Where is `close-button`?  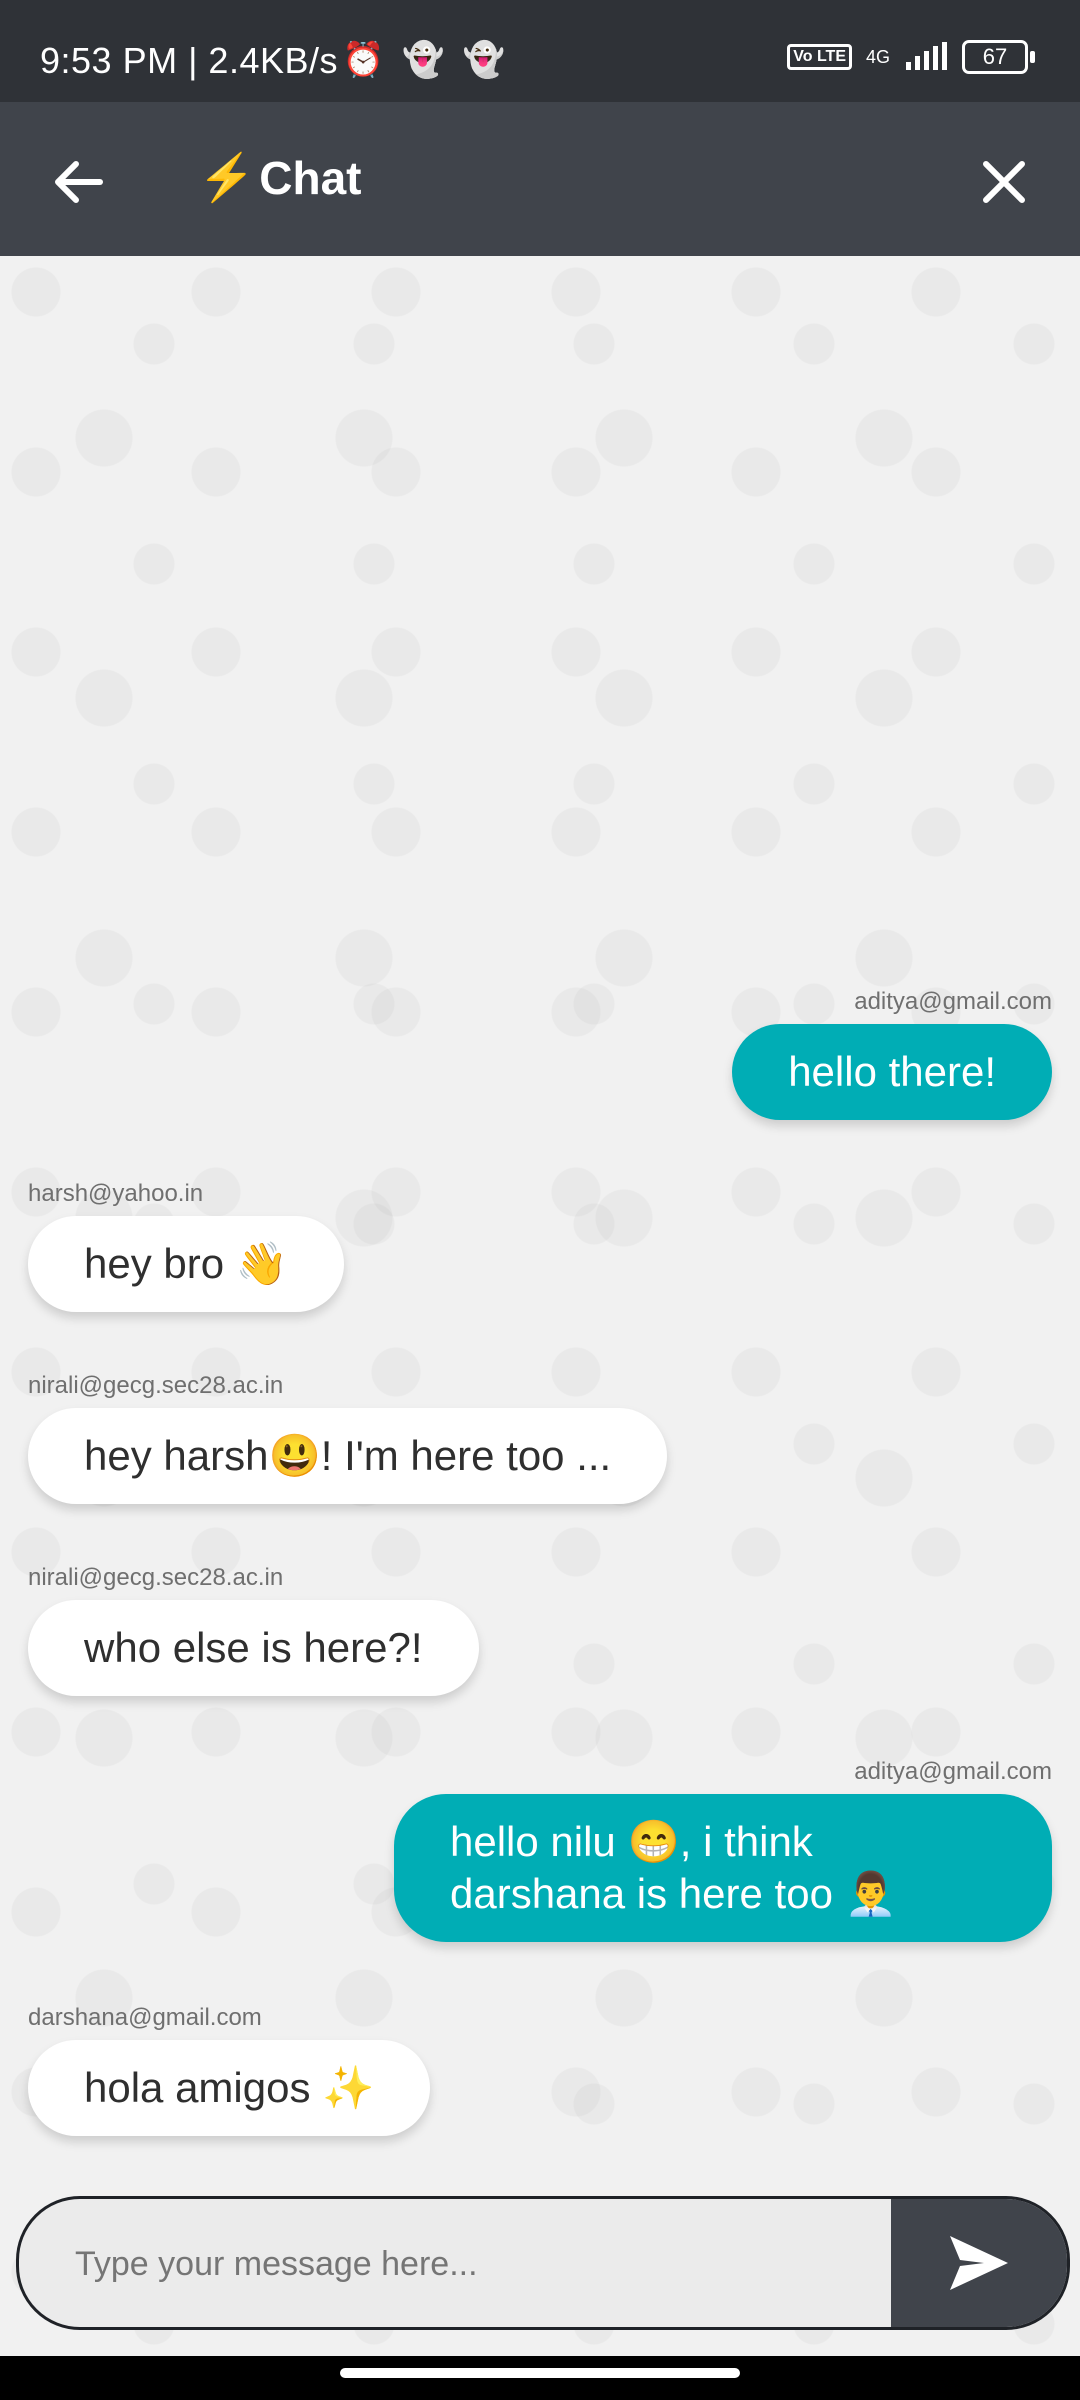
close-button is located at coordinates (1004, 182).